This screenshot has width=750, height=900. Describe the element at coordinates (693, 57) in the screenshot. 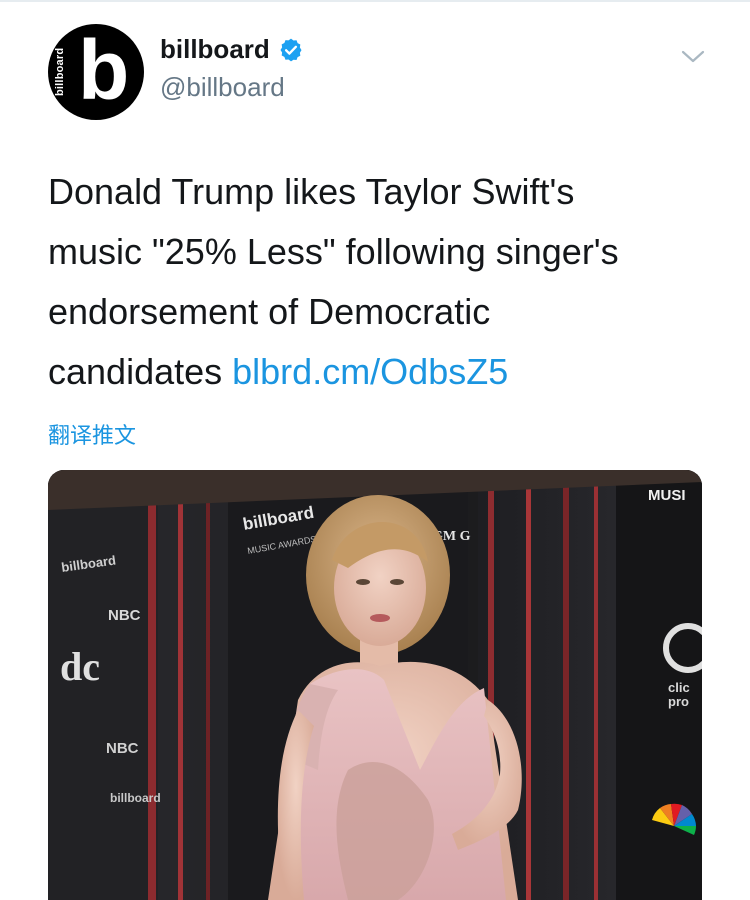

I see `chevron-down-icon` at that location.